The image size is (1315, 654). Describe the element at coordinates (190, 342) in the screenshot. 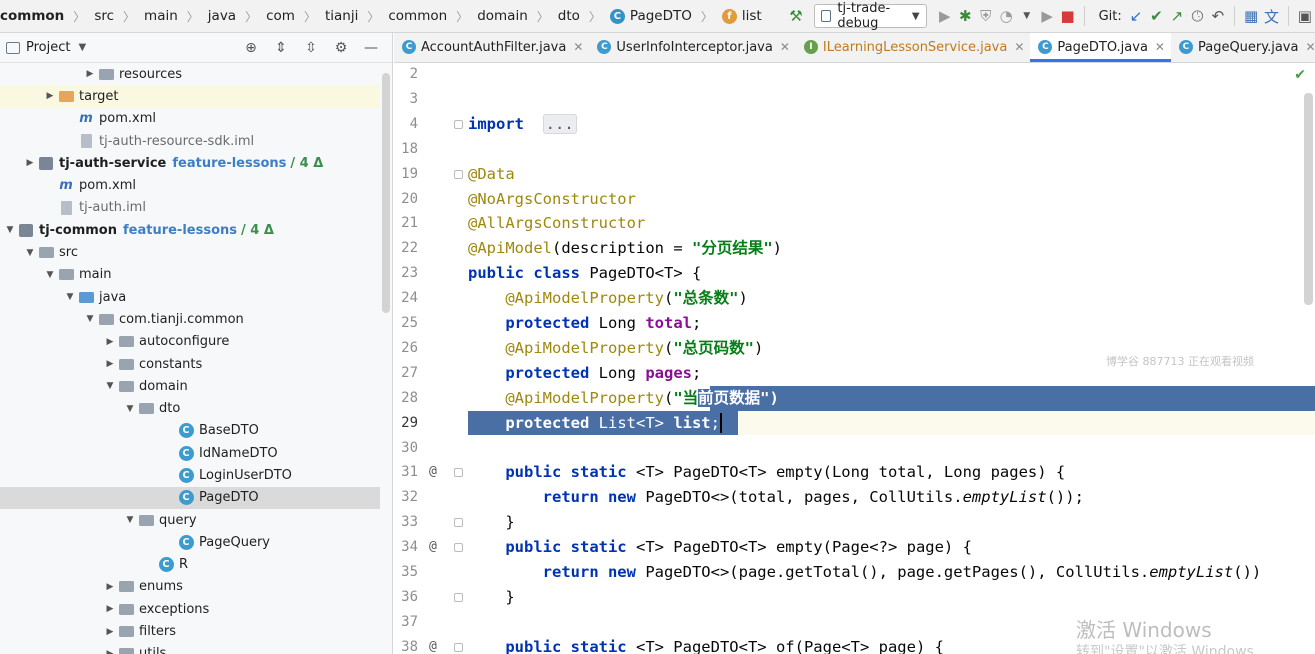

I see `tree-item-autoconfigure: ▶ autoconfigure` at that location.